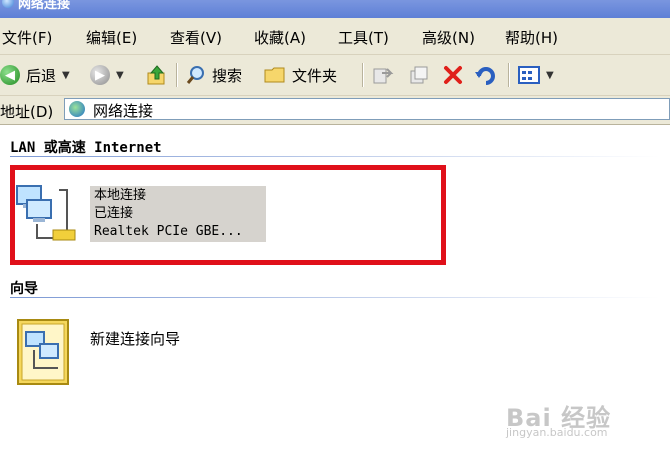  What do you see at coordinates (363, 37) in the screenshot?
I see `menu-tools: 工具(T)` at bounding box center [363, 37].